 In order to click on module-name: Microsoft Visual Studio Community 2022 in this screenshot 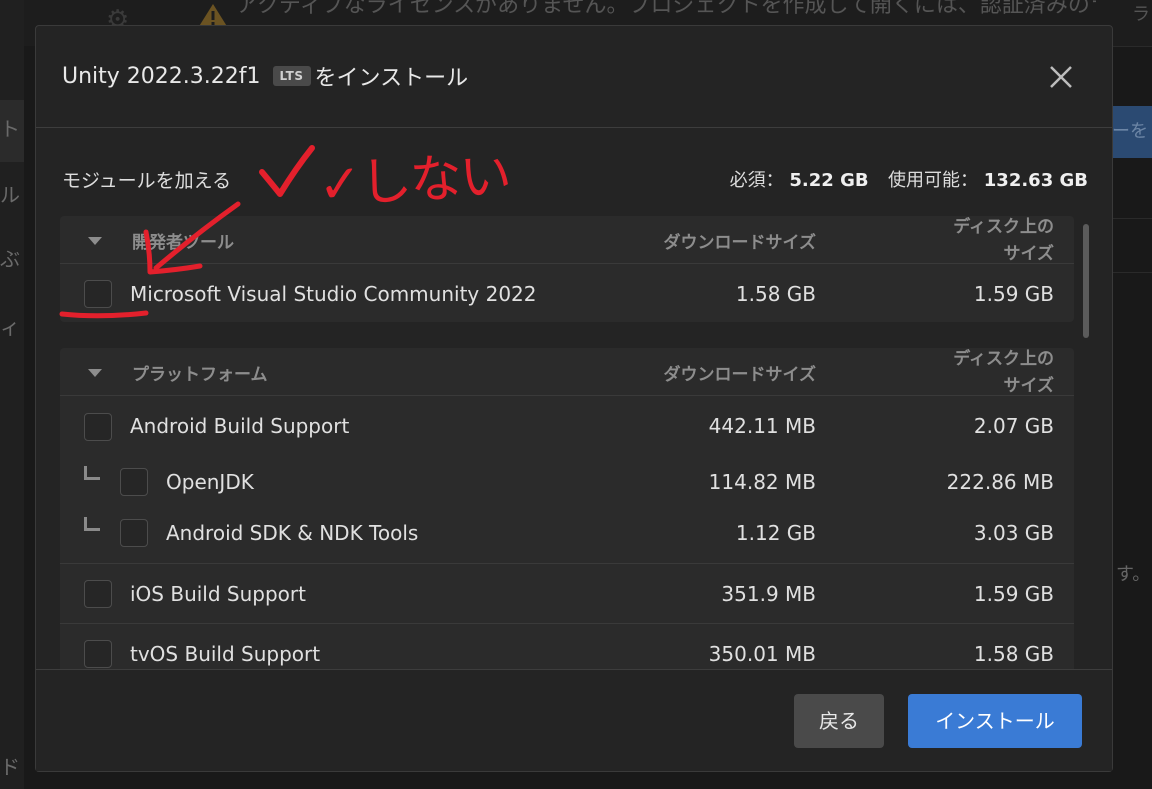, I will do `click(333, 294)`.